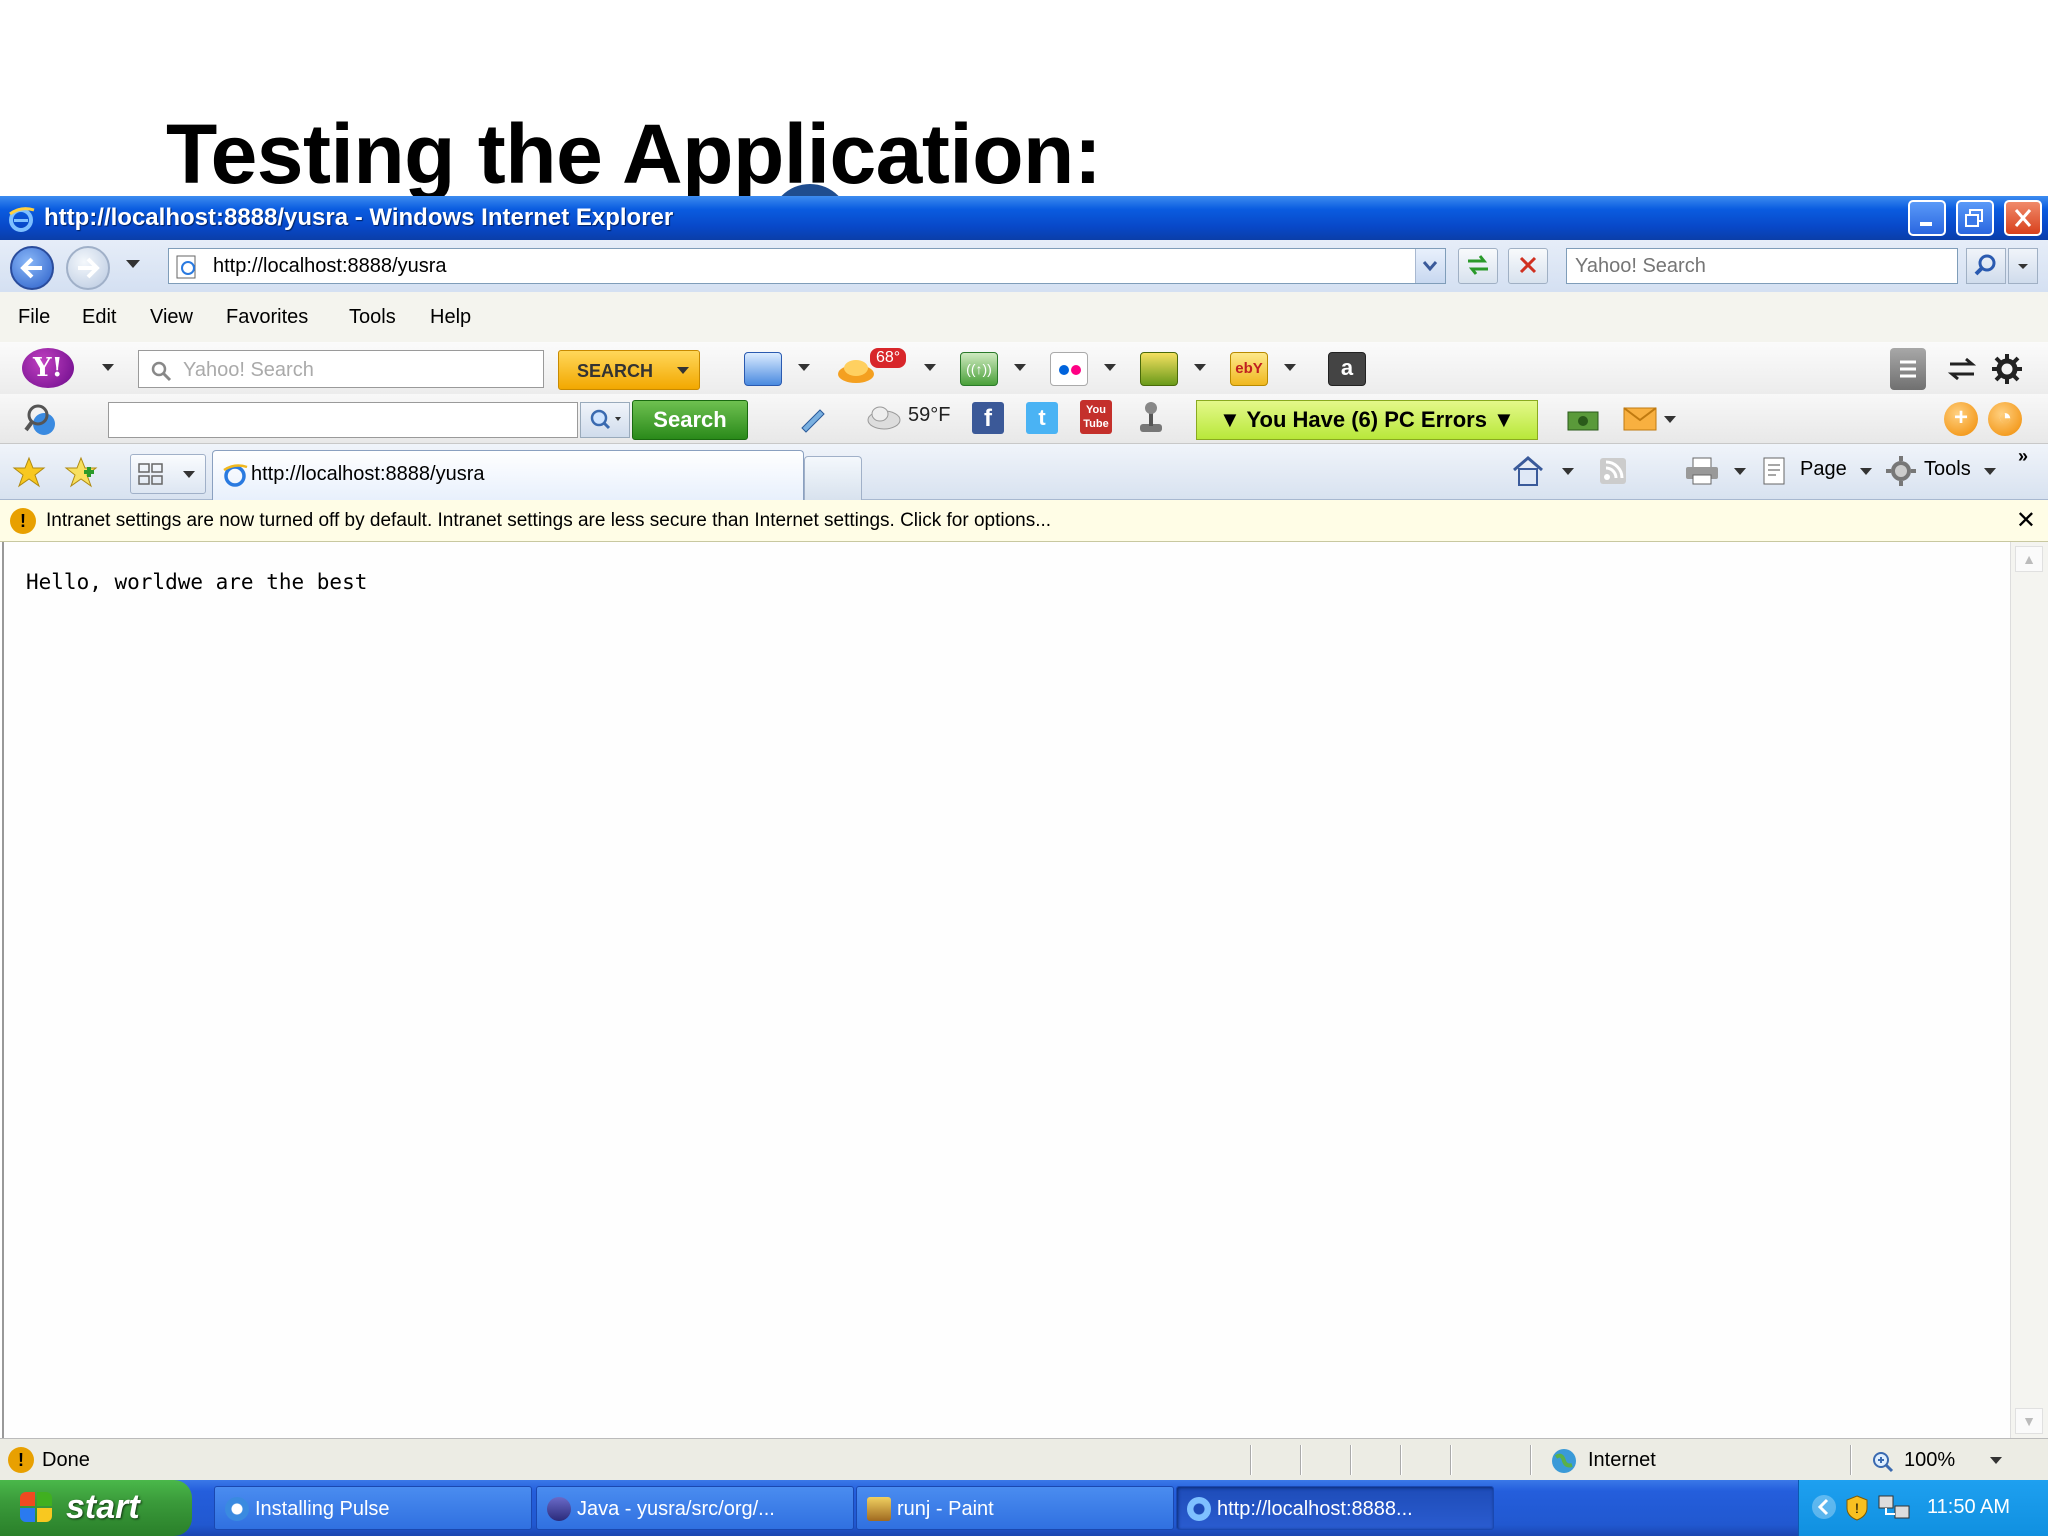 This screenshot has height=1536, width=2048. Describe the element at coordinates (23, 521) in the screenshot. I see `warning-shield-icon: !` at that location.